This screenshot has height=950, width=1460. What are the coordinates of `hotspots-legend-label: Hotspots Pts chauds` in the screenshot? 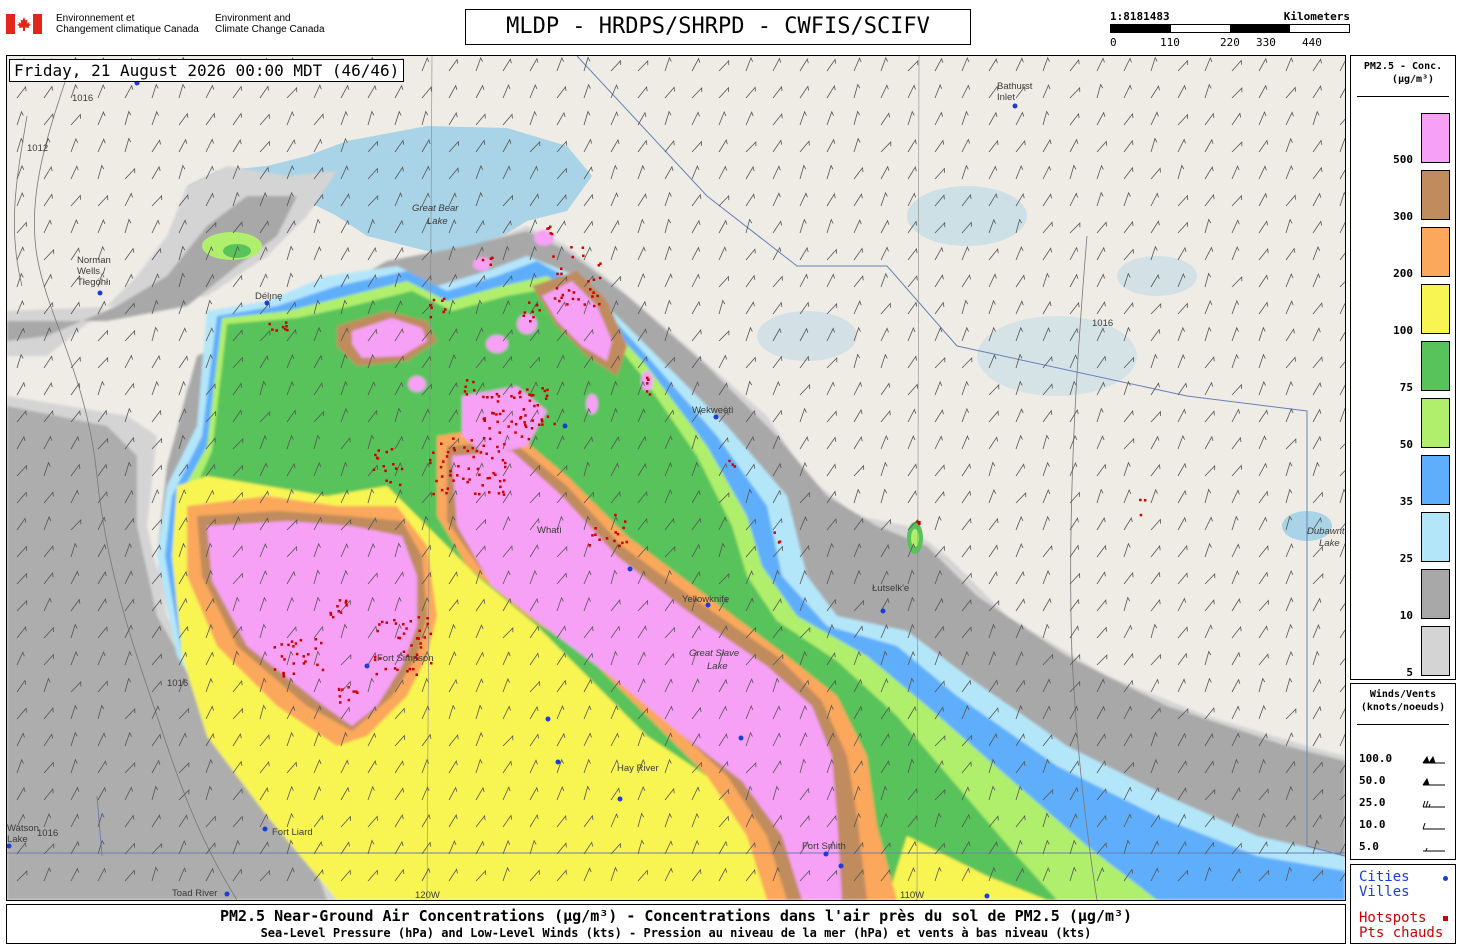 It's located at (1401, 926).